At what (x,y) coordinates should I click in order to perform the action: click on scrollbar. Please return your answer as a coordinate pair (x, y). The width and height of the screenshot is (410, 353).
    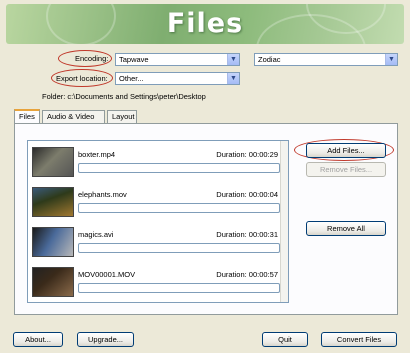
    Looking at the image, I should click on (284, 221).